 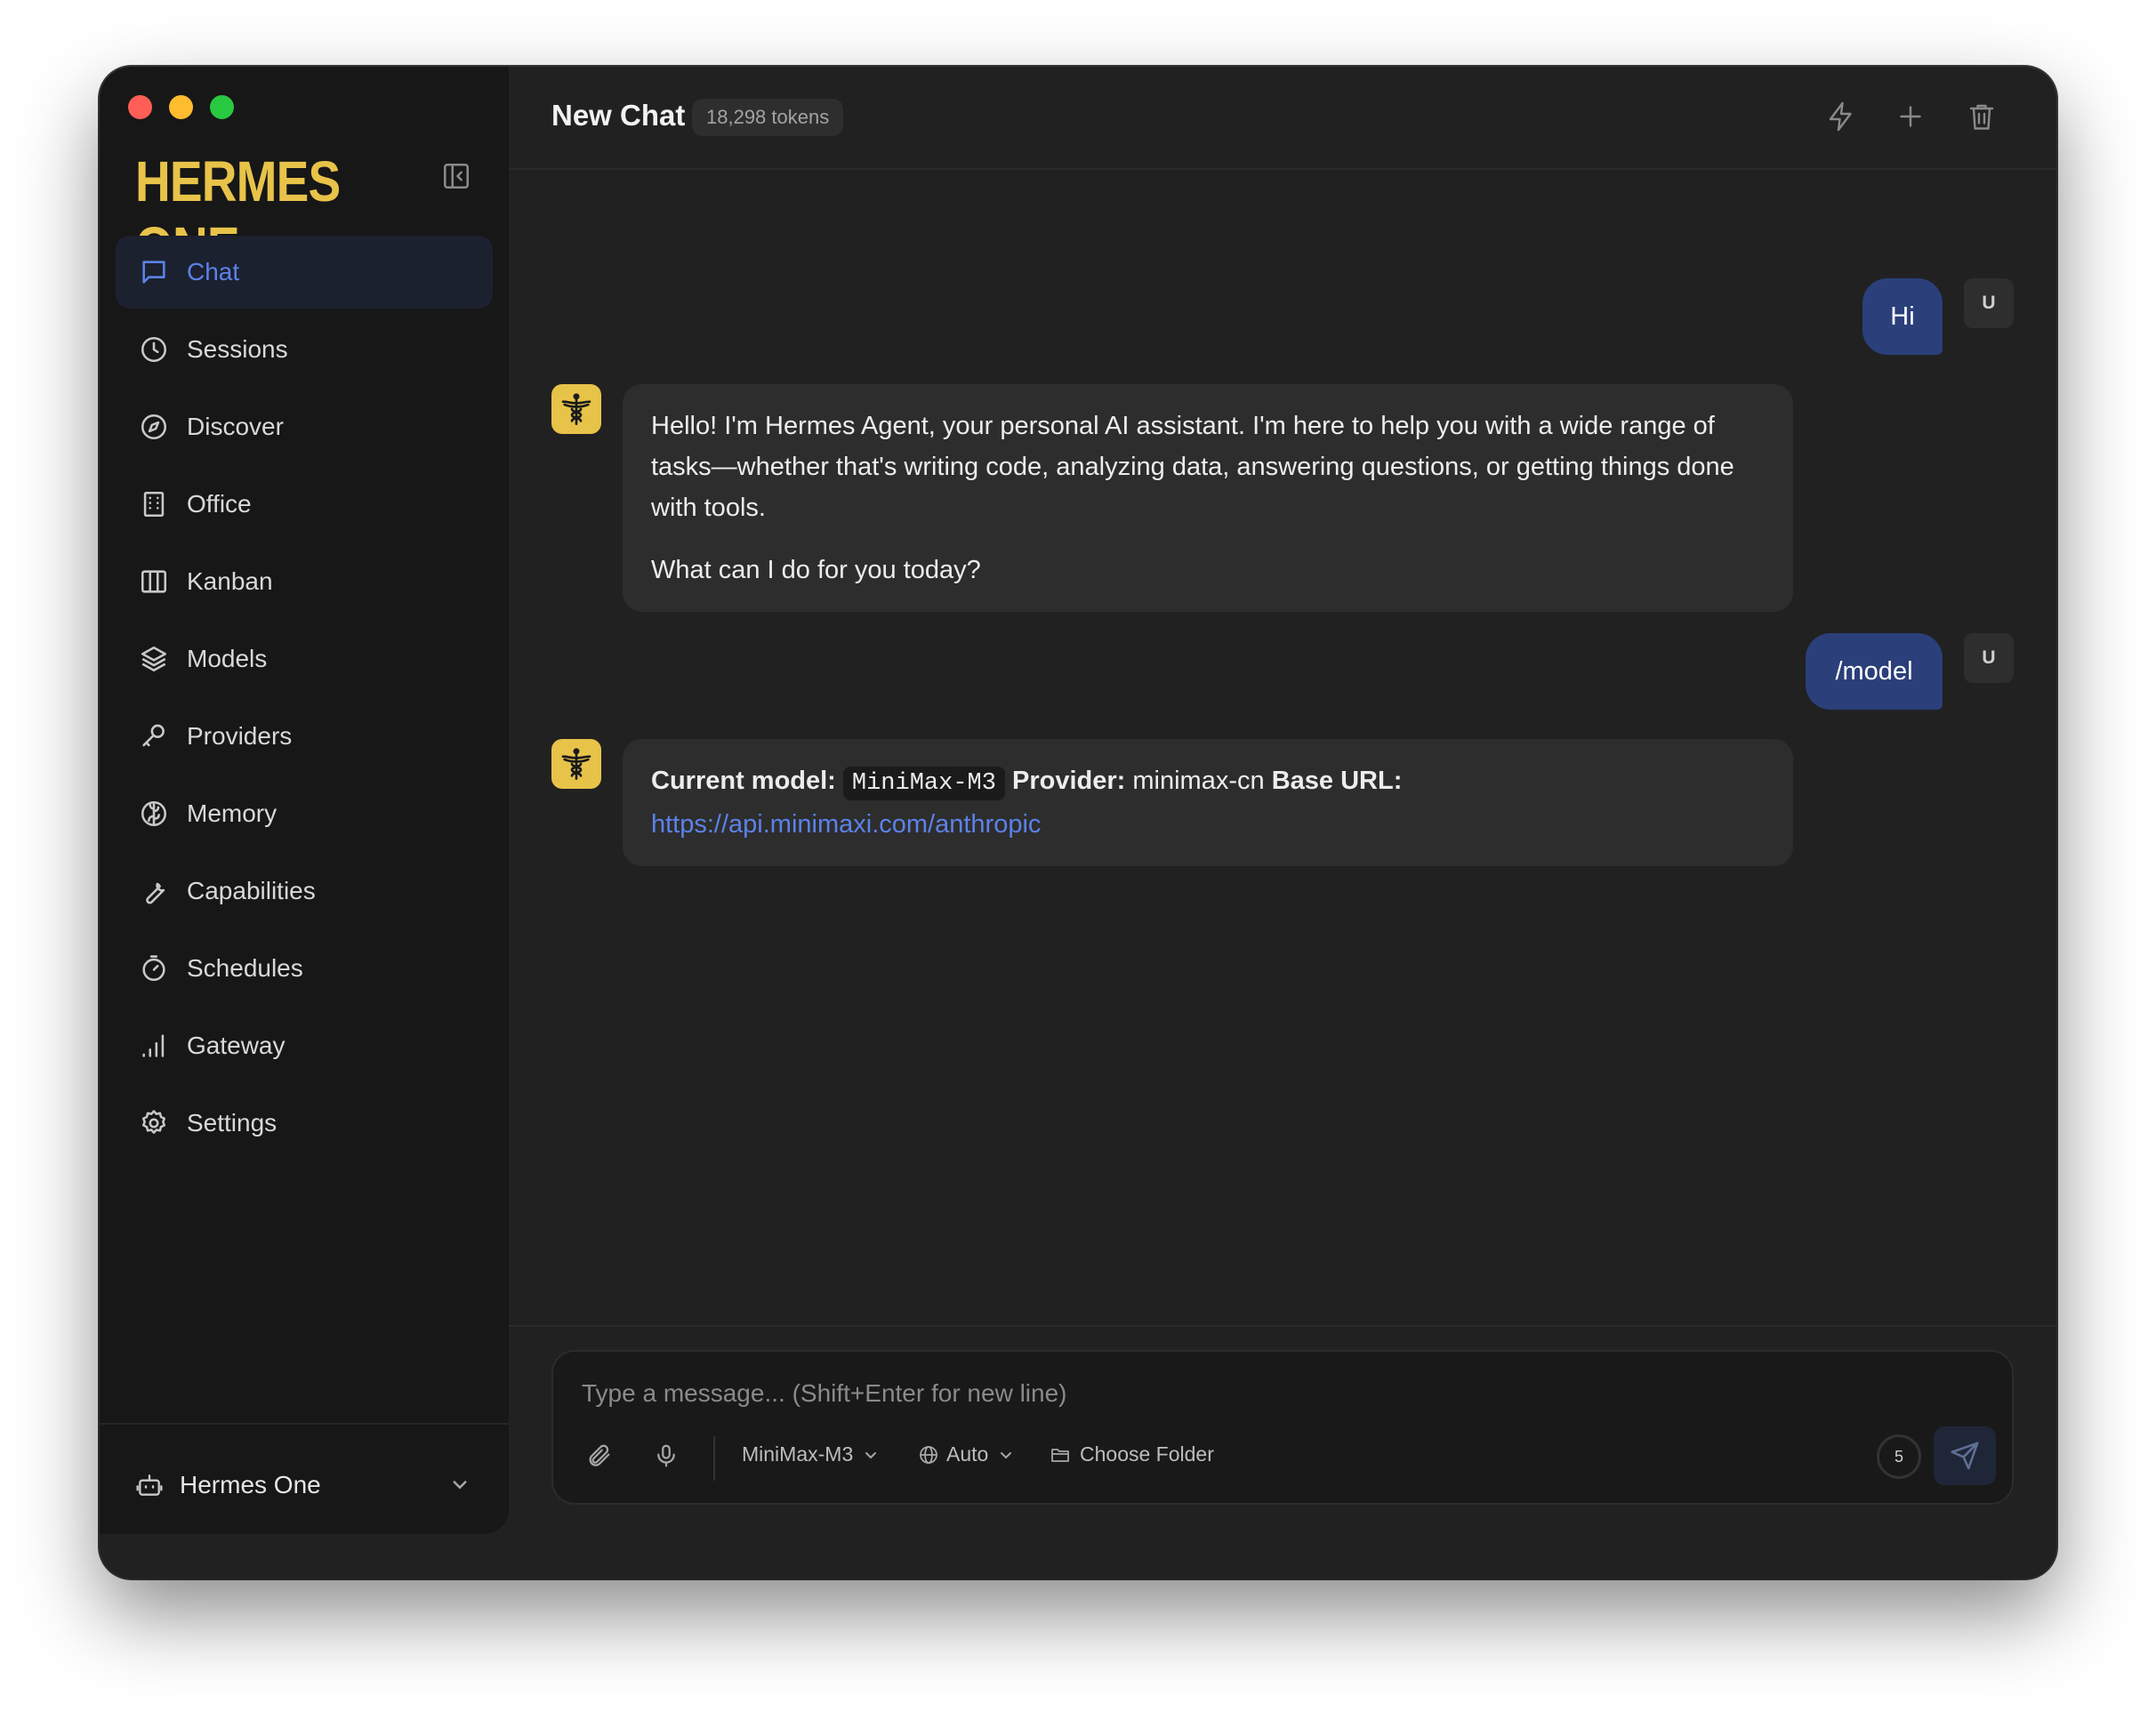 What do you see at coordinates (220, 504) in the screenshot?
I see `sidebar-item-label: Office` at bounding box center [220, 504].